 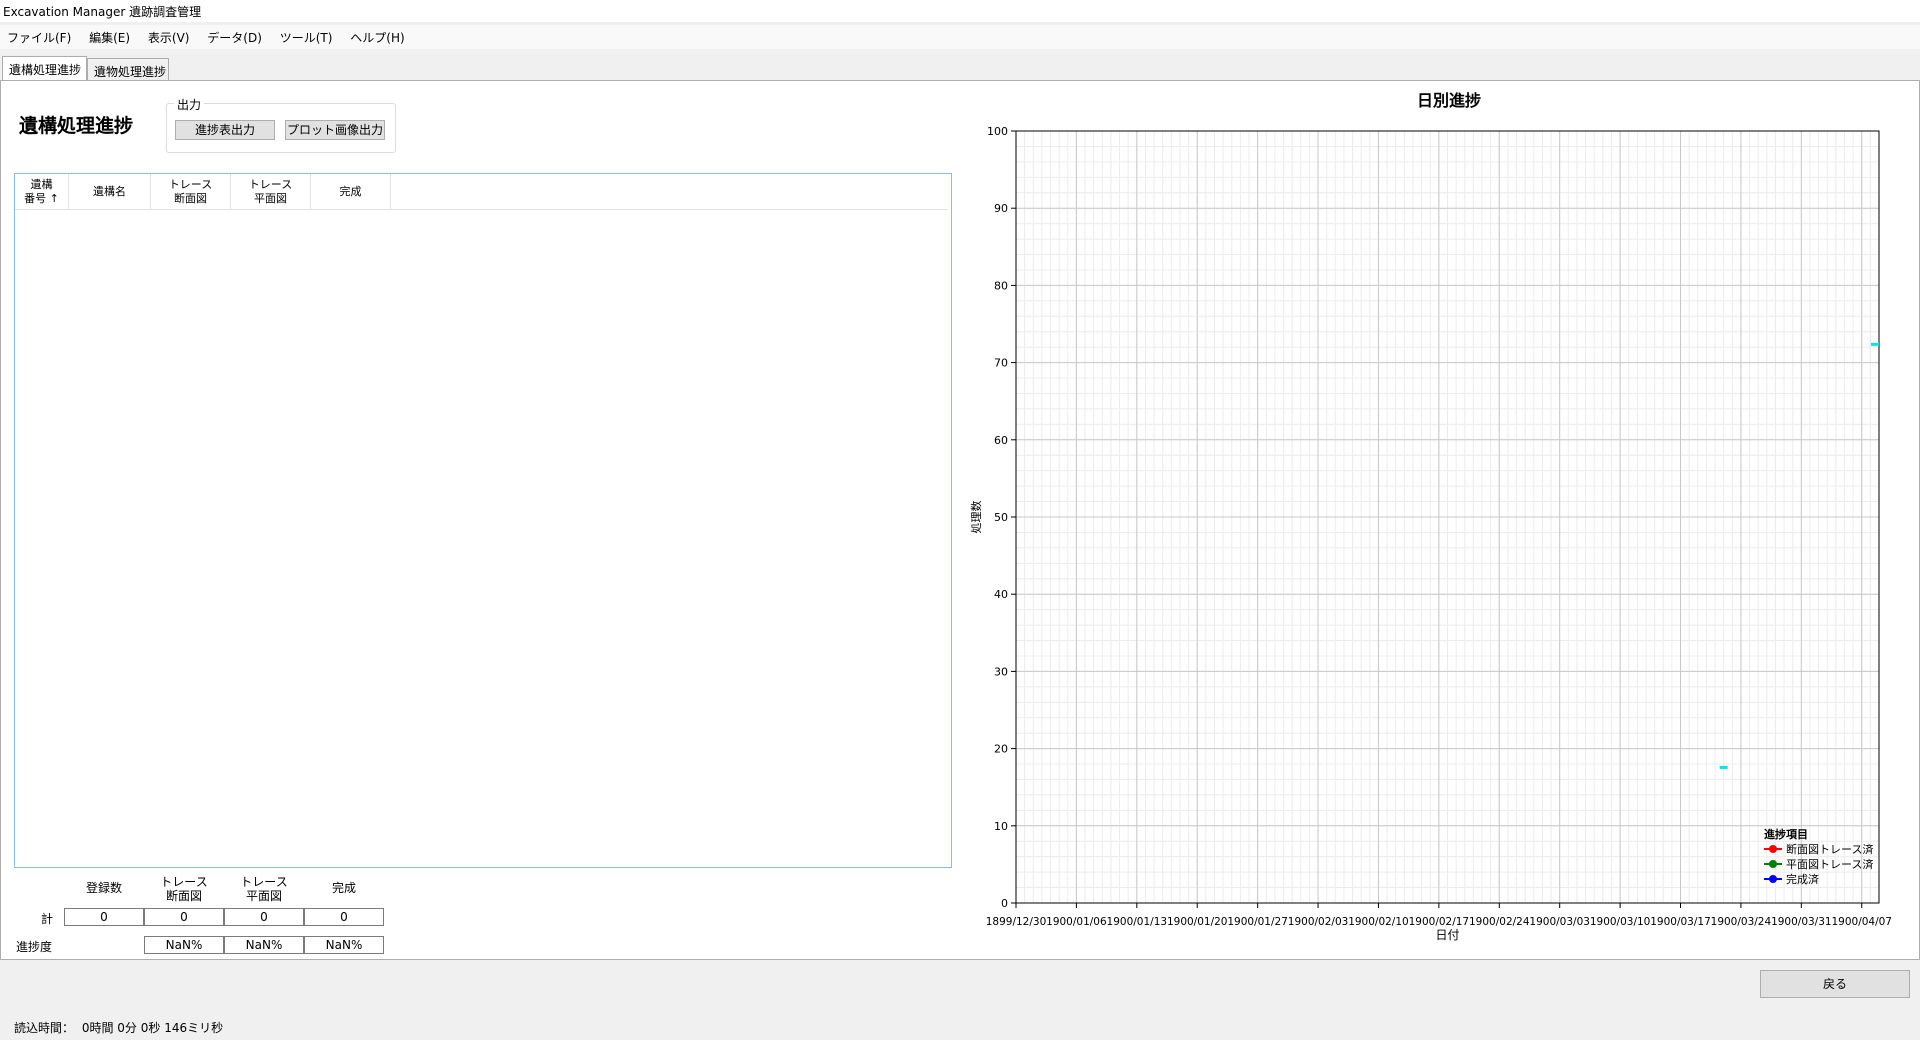 I want to click on x-tick-label: 1900/03/03, so click(x=1559, y=922).